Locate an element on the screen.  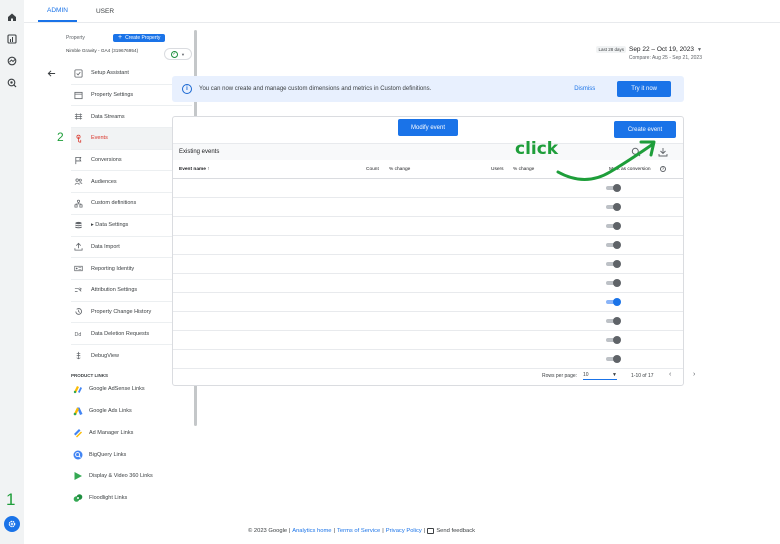
footer-copyright: © 2023 Google | is located at coordinates (269, 531).